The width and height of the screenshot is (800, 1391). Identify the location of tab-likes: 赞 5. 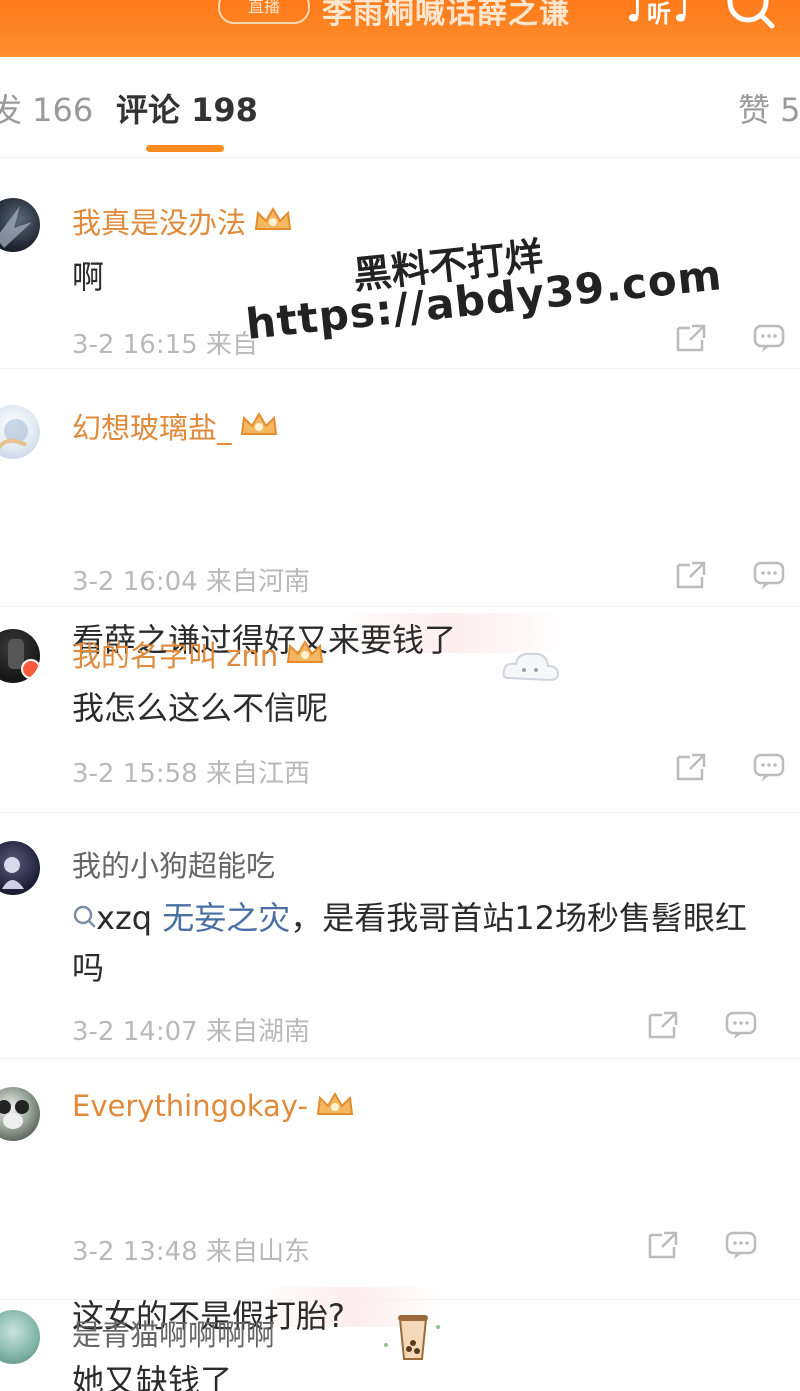
(769, 108).